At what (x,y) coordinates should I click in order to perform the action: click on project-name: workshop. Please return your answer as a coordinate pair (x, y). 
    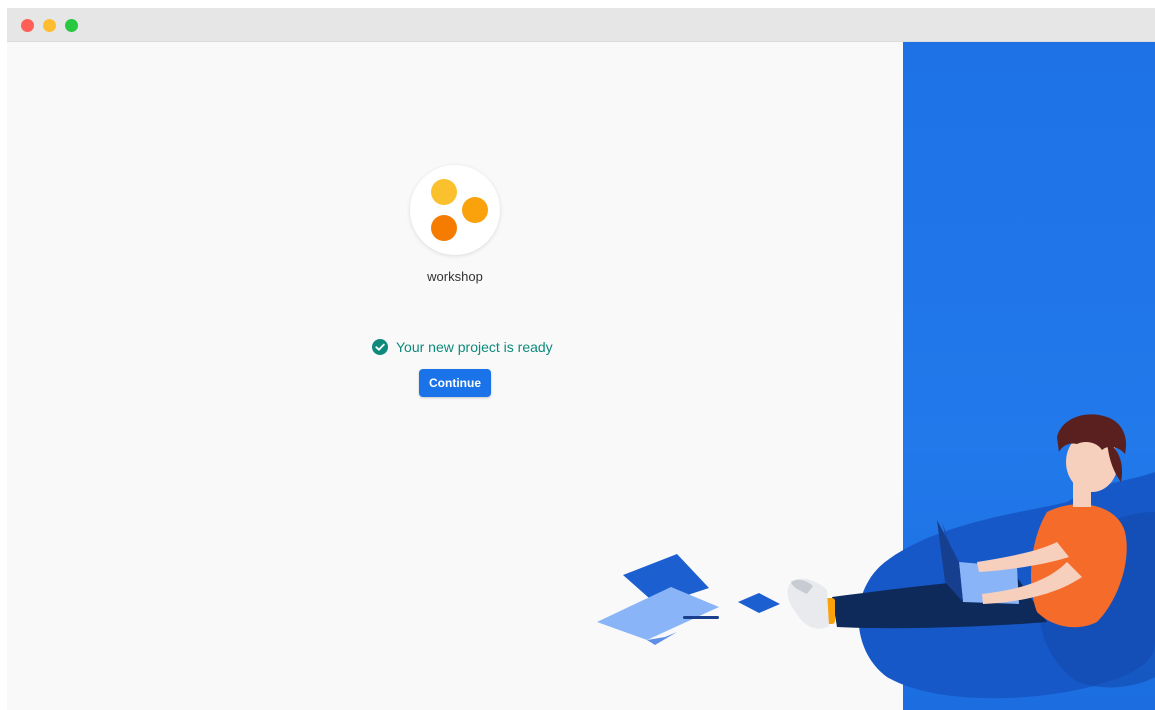
    Looking at the image, I should click on (455, 276).